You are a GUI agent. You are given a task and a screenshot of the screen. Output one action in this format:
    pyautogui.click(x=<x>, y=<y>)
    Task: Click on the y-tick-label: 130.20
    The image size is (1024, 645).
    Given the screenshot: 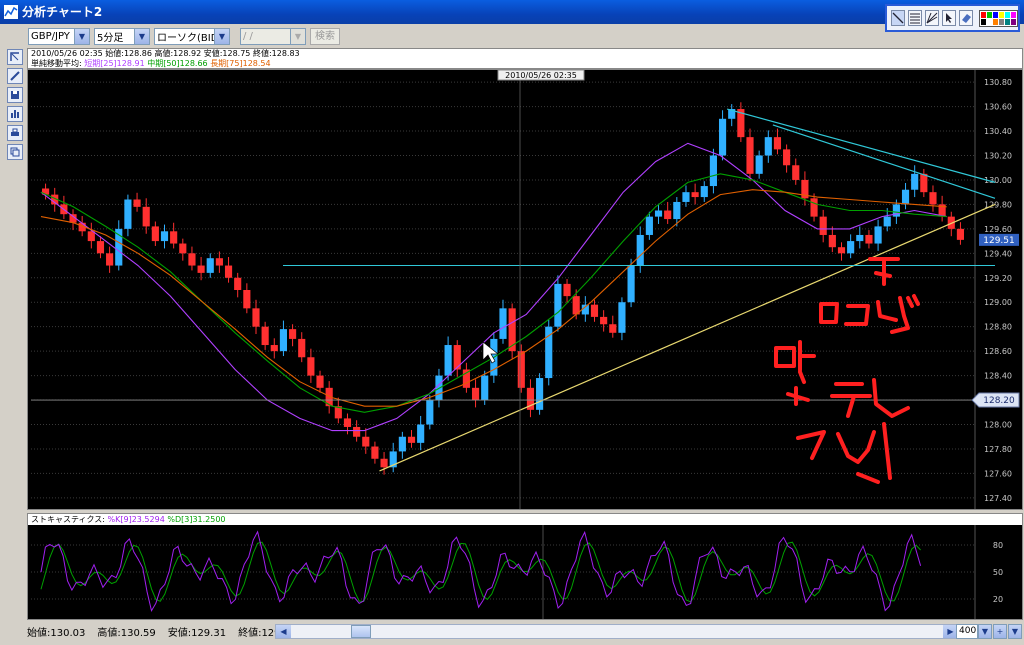 What is the action you would take?
    pyautogui.click(x=998, y=155)
    